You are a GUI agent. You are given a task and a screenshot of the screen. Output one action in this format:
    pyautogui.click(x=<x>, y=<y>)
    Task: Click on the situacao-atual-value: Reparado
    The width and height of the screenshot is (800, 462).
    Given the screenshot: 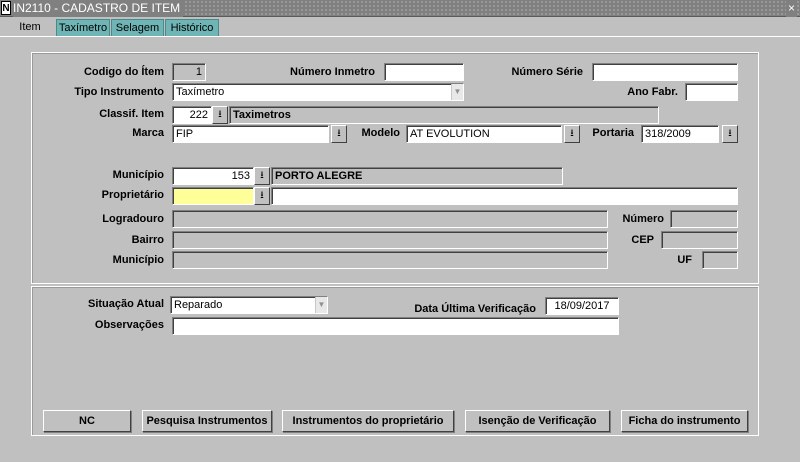 What is the action you would take?
    pyautogui.click(x=198, y=305)
    